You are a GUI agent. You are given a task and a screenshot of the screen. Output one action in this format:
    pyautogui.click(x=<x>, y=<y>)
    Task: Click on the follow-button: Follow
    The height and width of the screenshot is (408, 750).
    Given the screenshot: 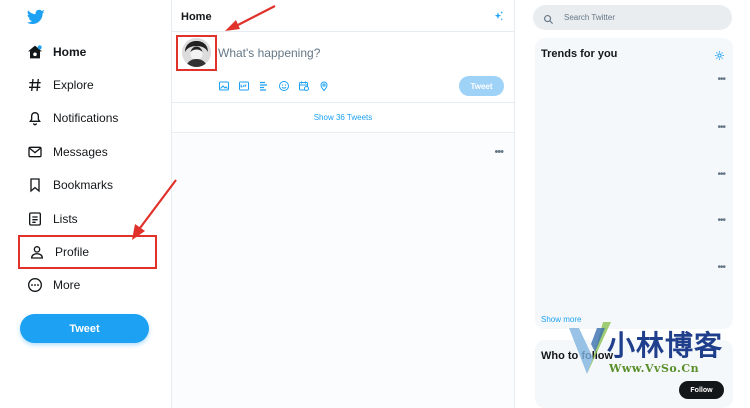 What is the action you would take?
    pyautogui.click(x=701, y=390)
    